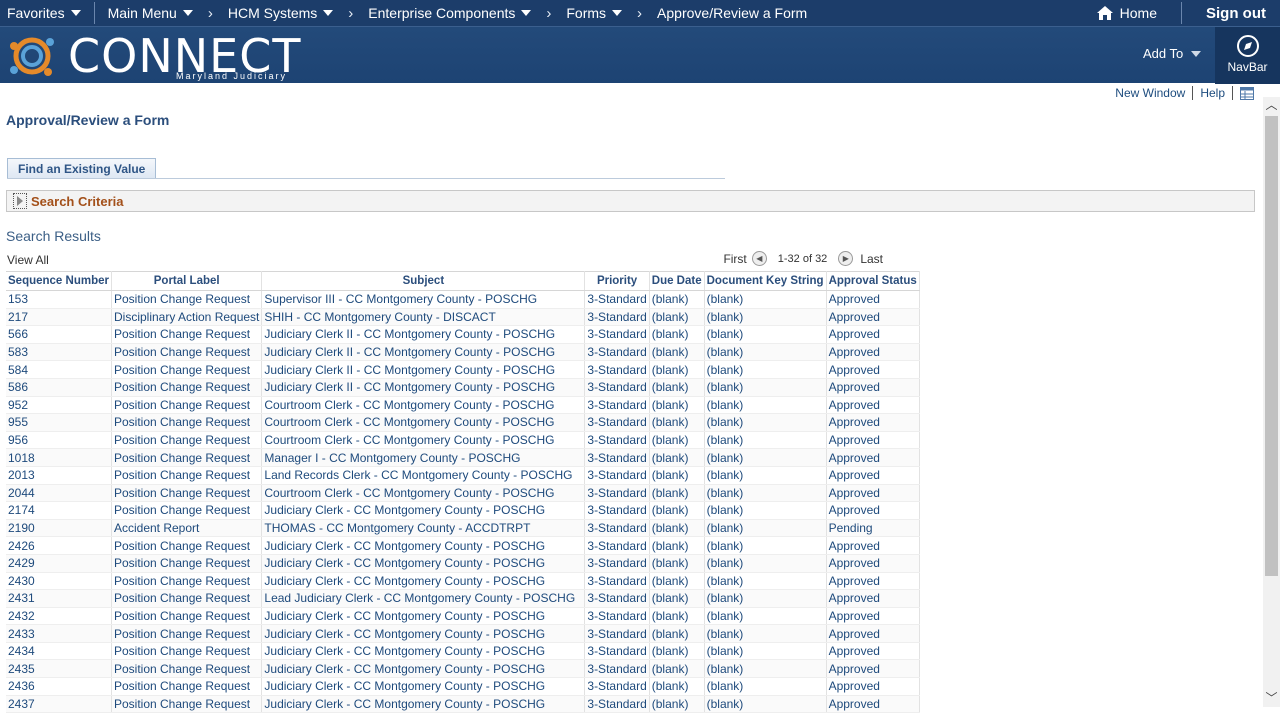  What do you see at coordinates (1247, 93) in the screenshot?
I see `personalize-page-icon` at bounding box center [1247, 93].